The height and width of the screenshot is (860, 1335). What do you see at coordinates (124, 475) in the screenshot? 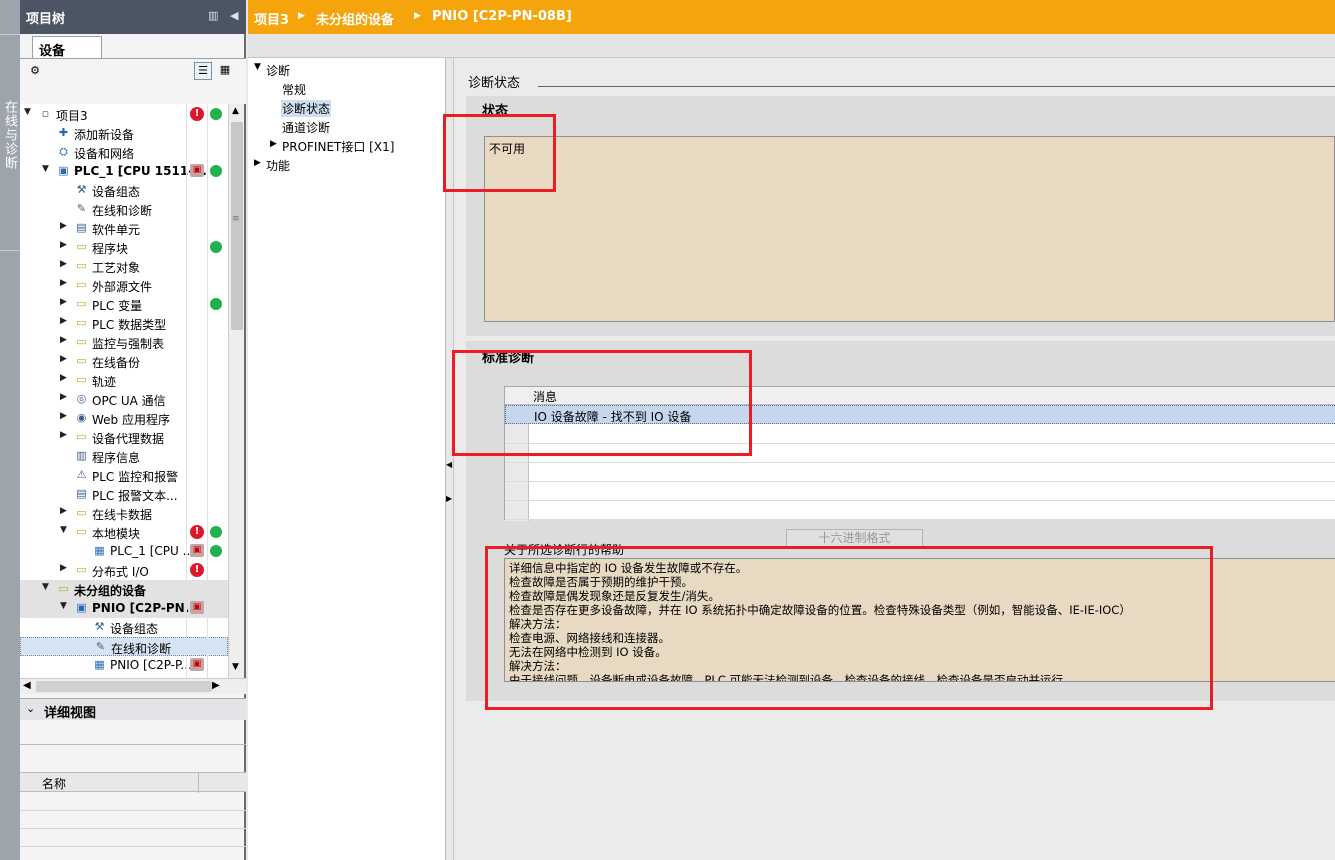
I see `tree-item: ⚠ PLC 监控和报警` at bounding box center [124, 475].